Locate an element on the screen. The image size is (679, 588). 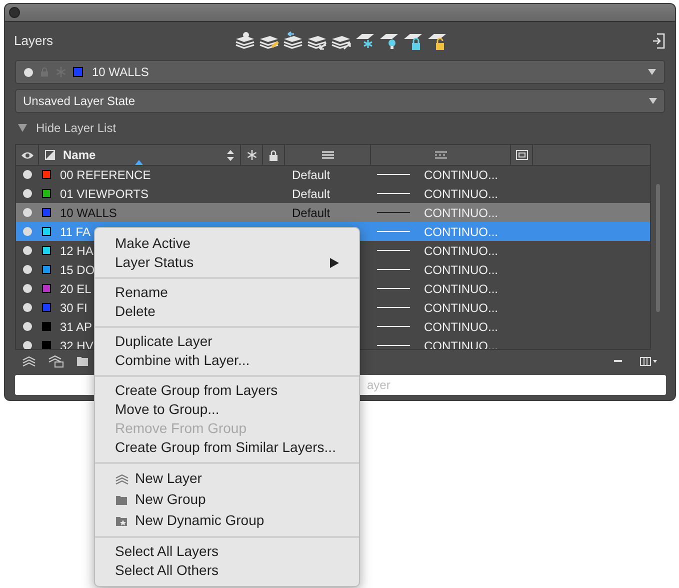
layer-name: 11 FA is located at coordinates (75, 232).